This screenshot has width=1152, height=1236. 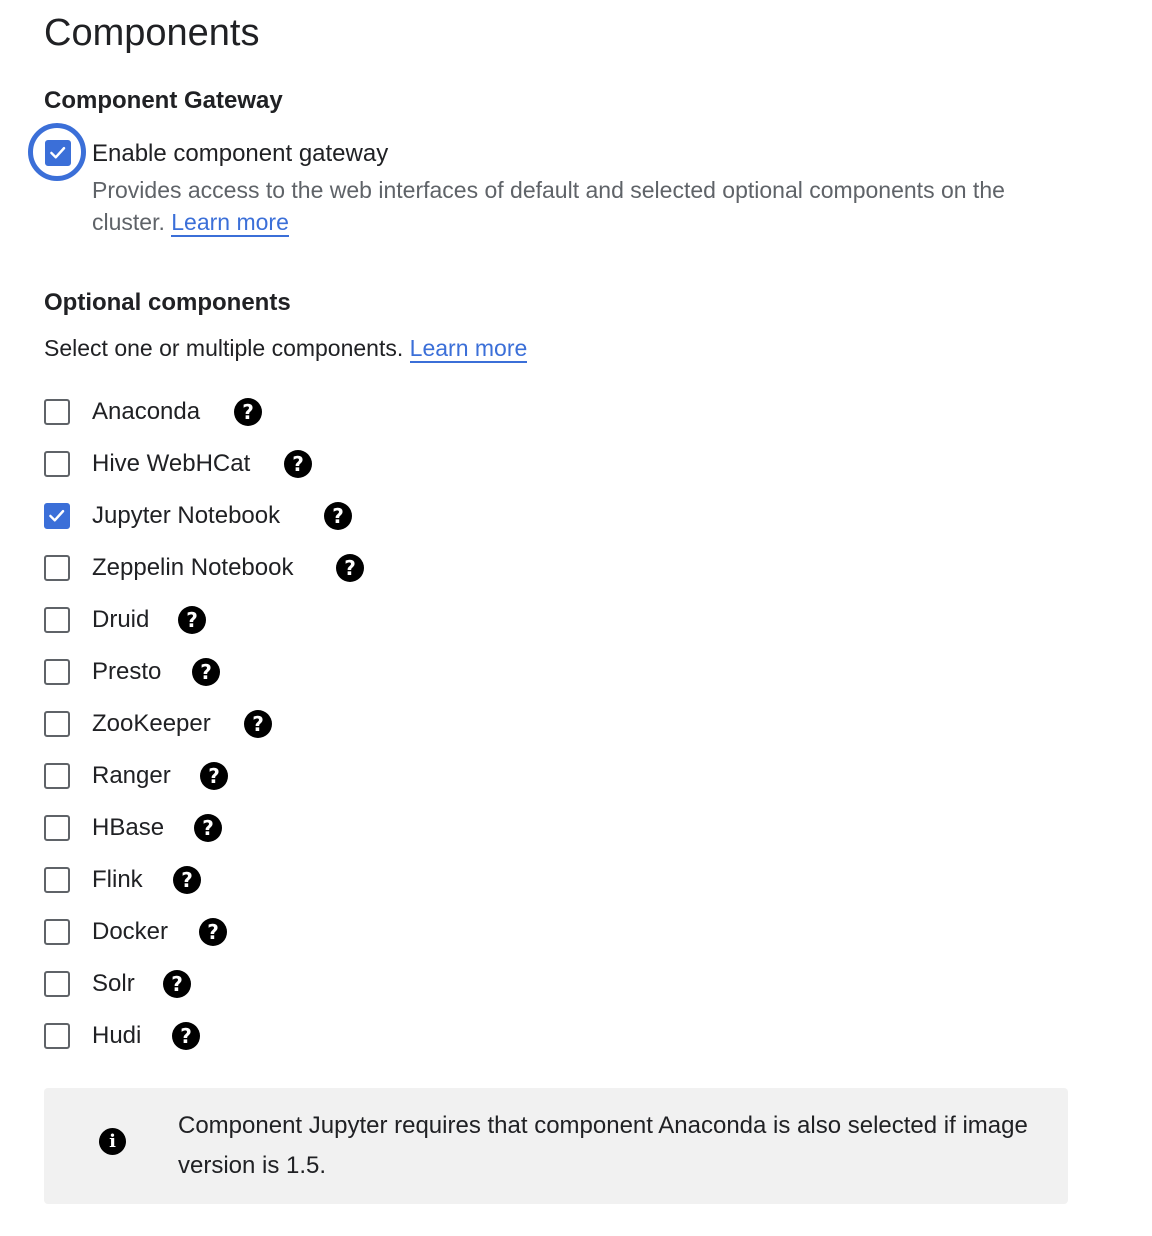 I want to click on component-checkbox-hudi, so click(x=57, y=1036).